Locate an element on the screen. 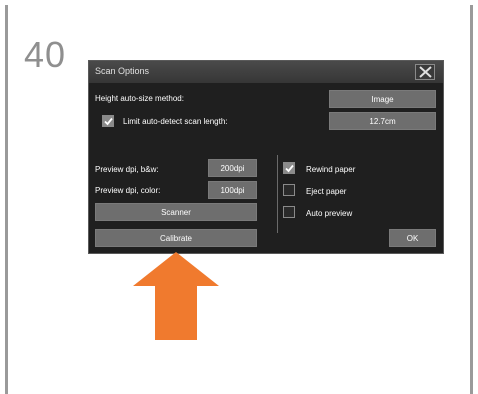 Image resolution: width=478 pixels, height=394 pixels. preview-bw-label: Preview dpi, b&w: is located at coordinates (127, 169).